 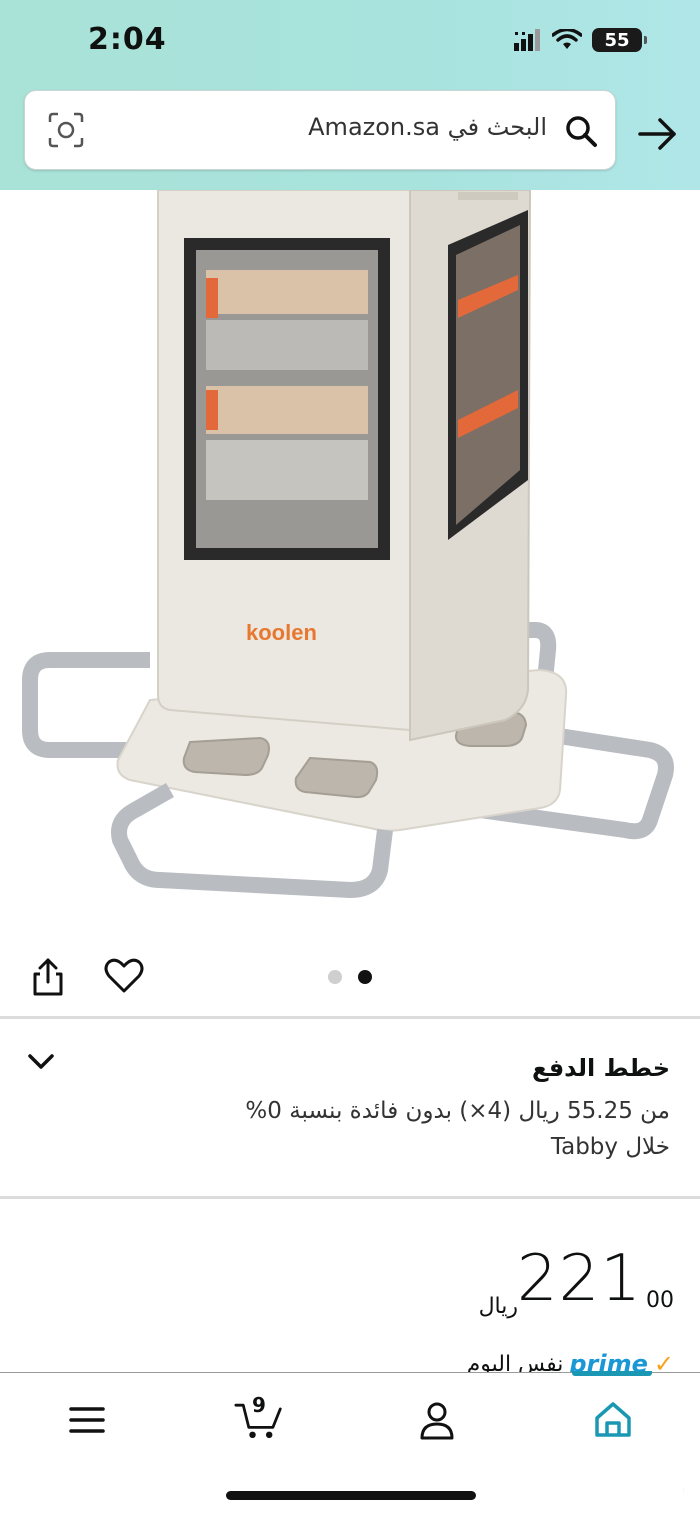 What do you see at coordinates (581, 131) in the screenshot?
I see `search-icon` at bounding box center [581, 131].